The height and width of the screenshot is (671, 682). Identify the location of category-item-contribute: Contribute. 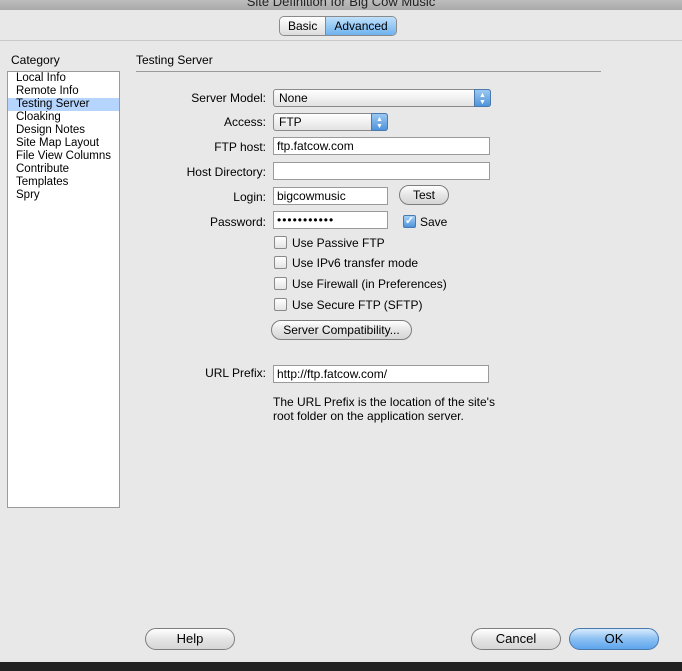
(63, 169).